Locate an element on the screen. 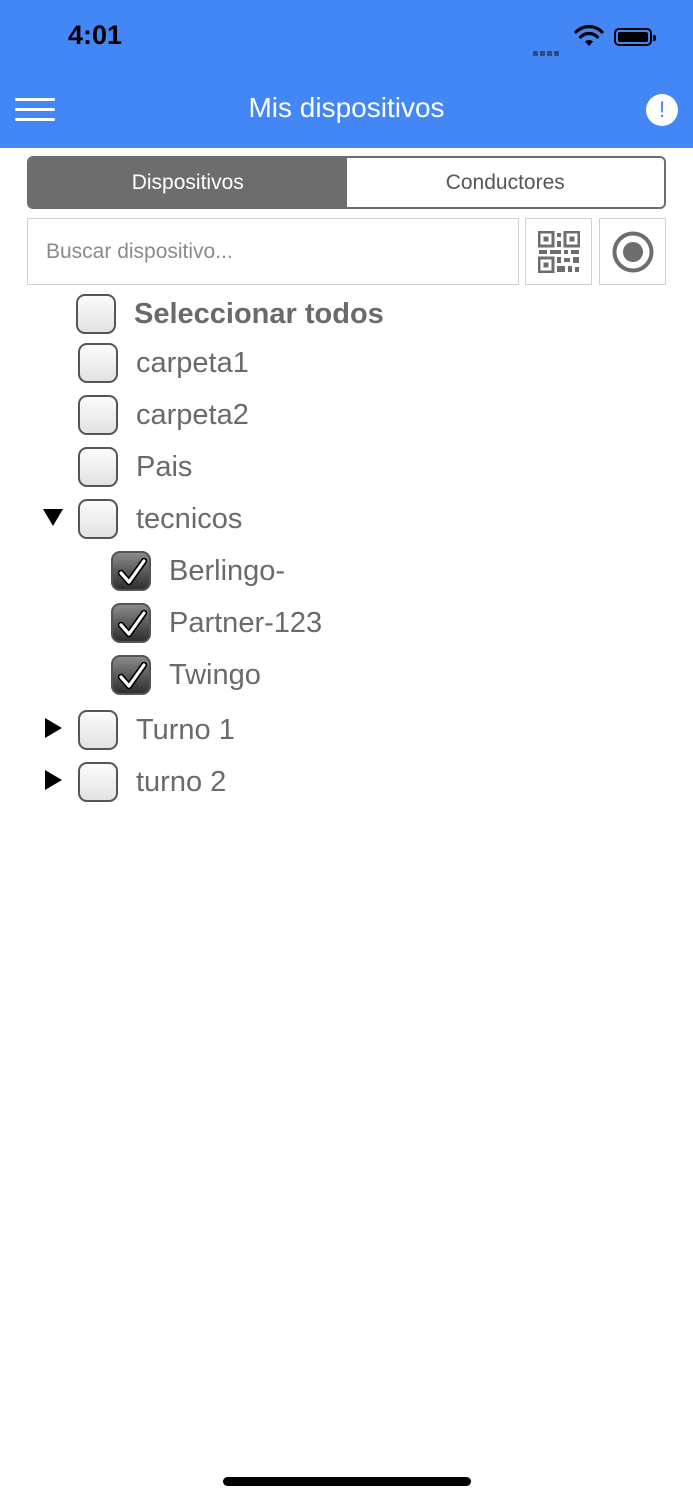 This screenshot has height=1500, width=693. tree-item-label: tecnicos is located at coordinates (189, 518).